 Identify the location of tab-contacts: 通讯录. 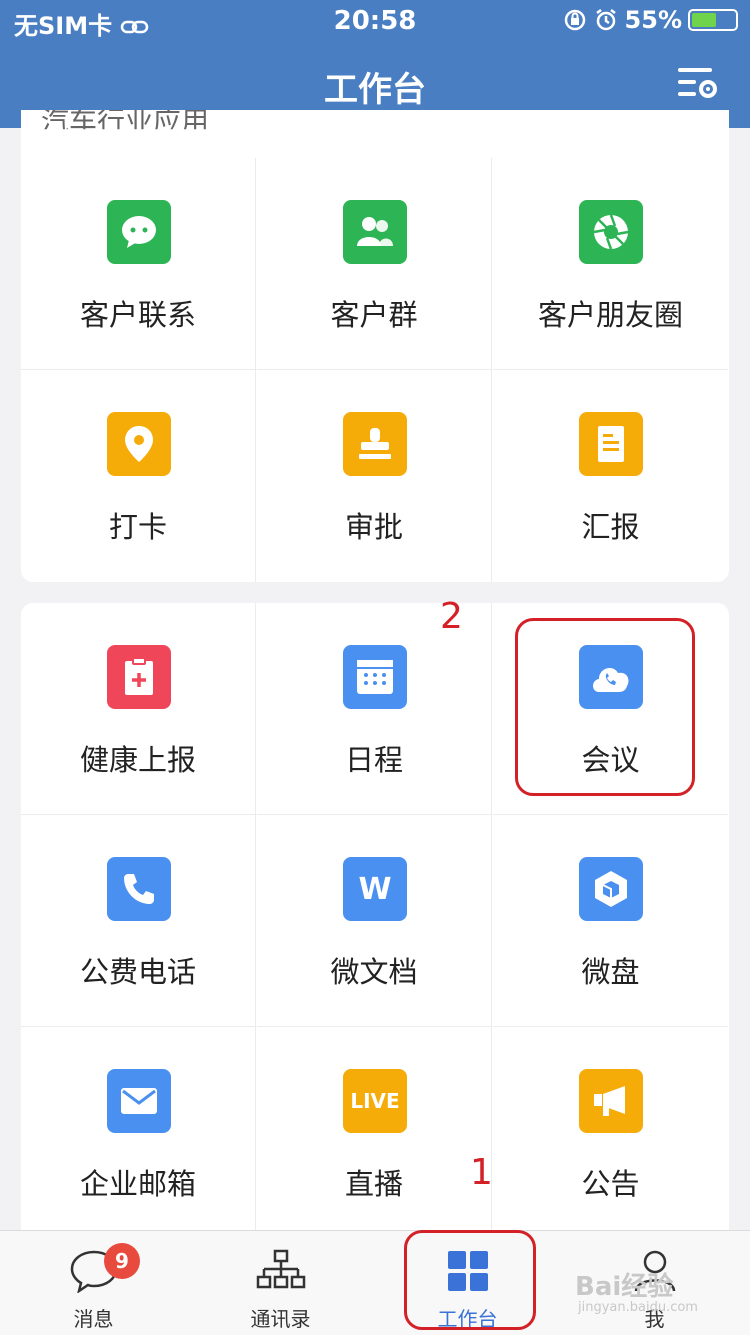
(280, 1283).